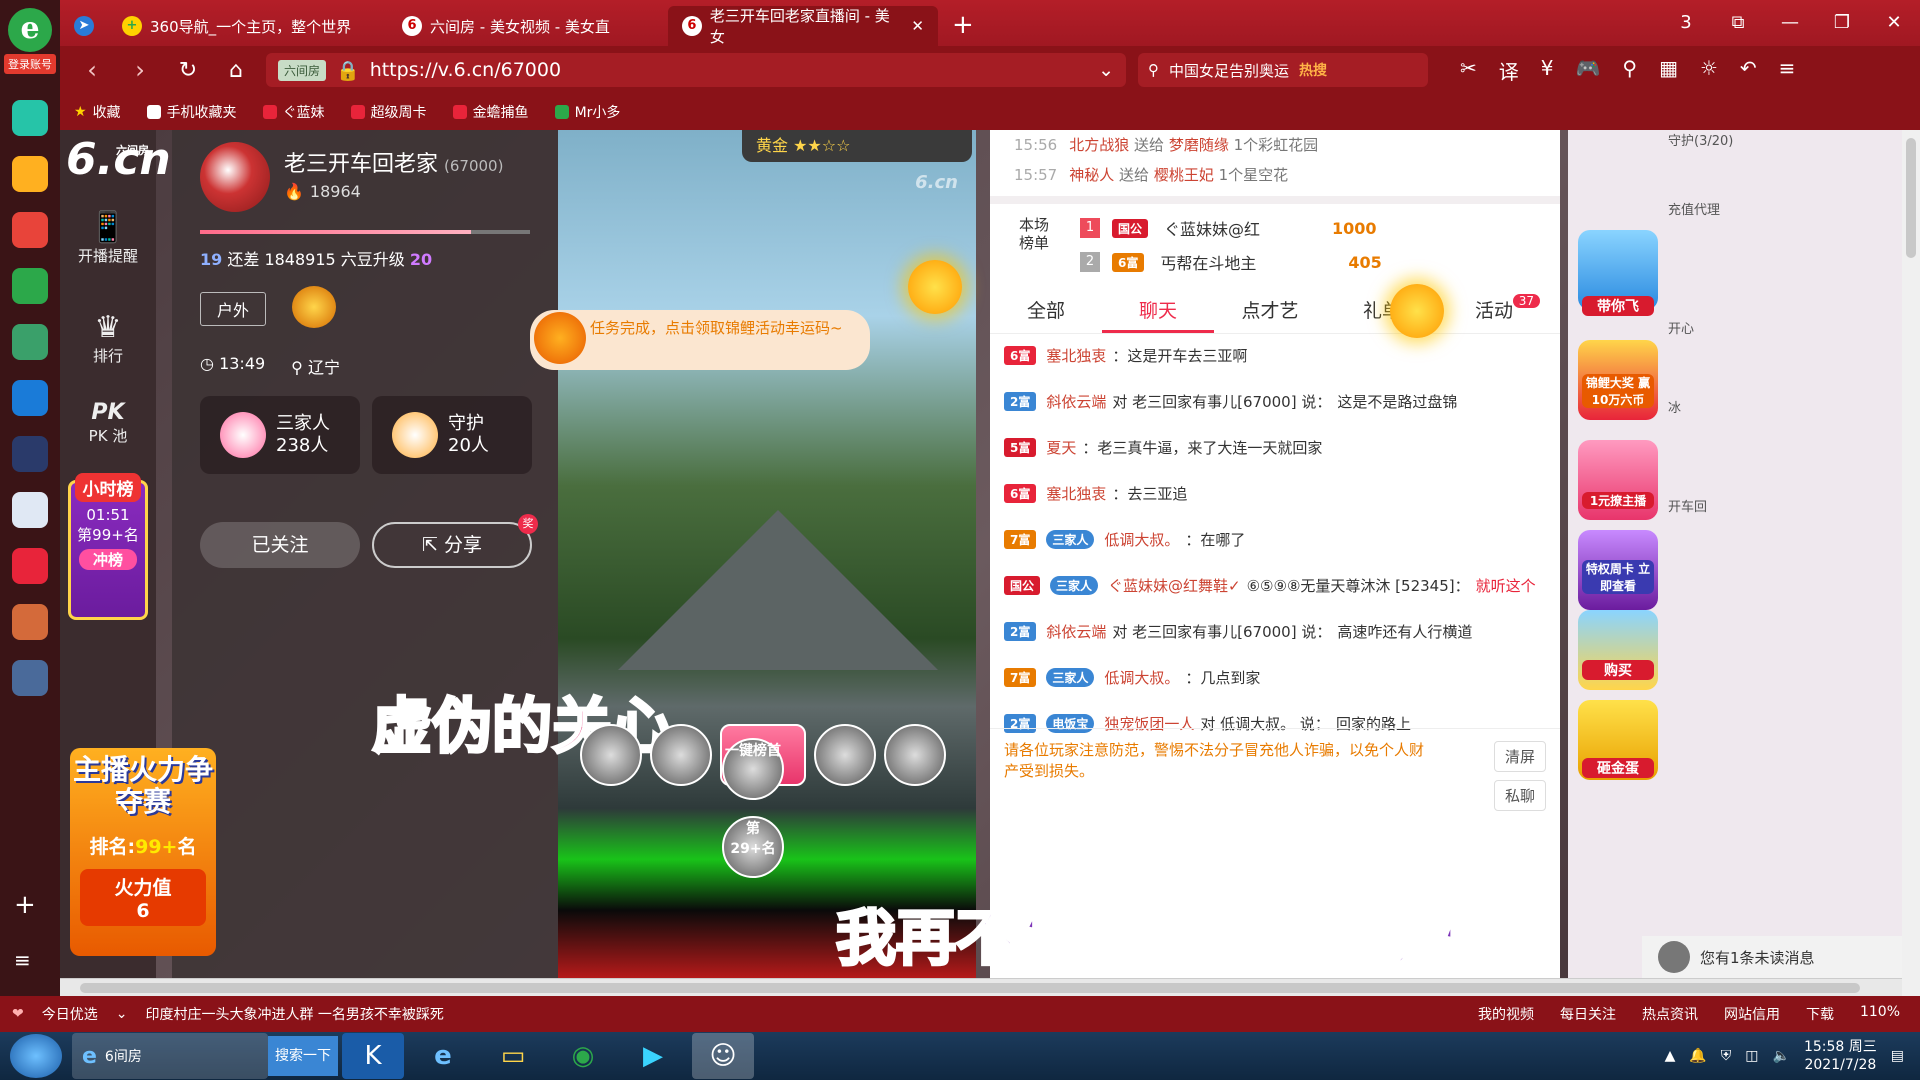  I want to click on weibo-icon, so click(30, 230).